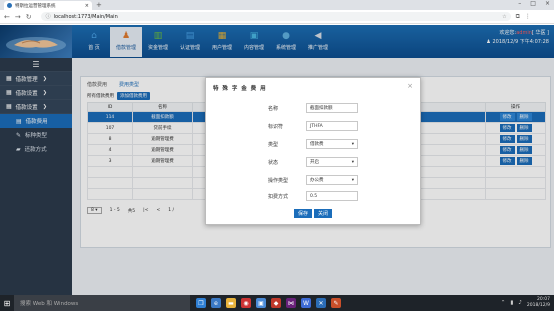  I want to click on field-op-type: 操作类型 办公费 ▾, so click(313, 180).